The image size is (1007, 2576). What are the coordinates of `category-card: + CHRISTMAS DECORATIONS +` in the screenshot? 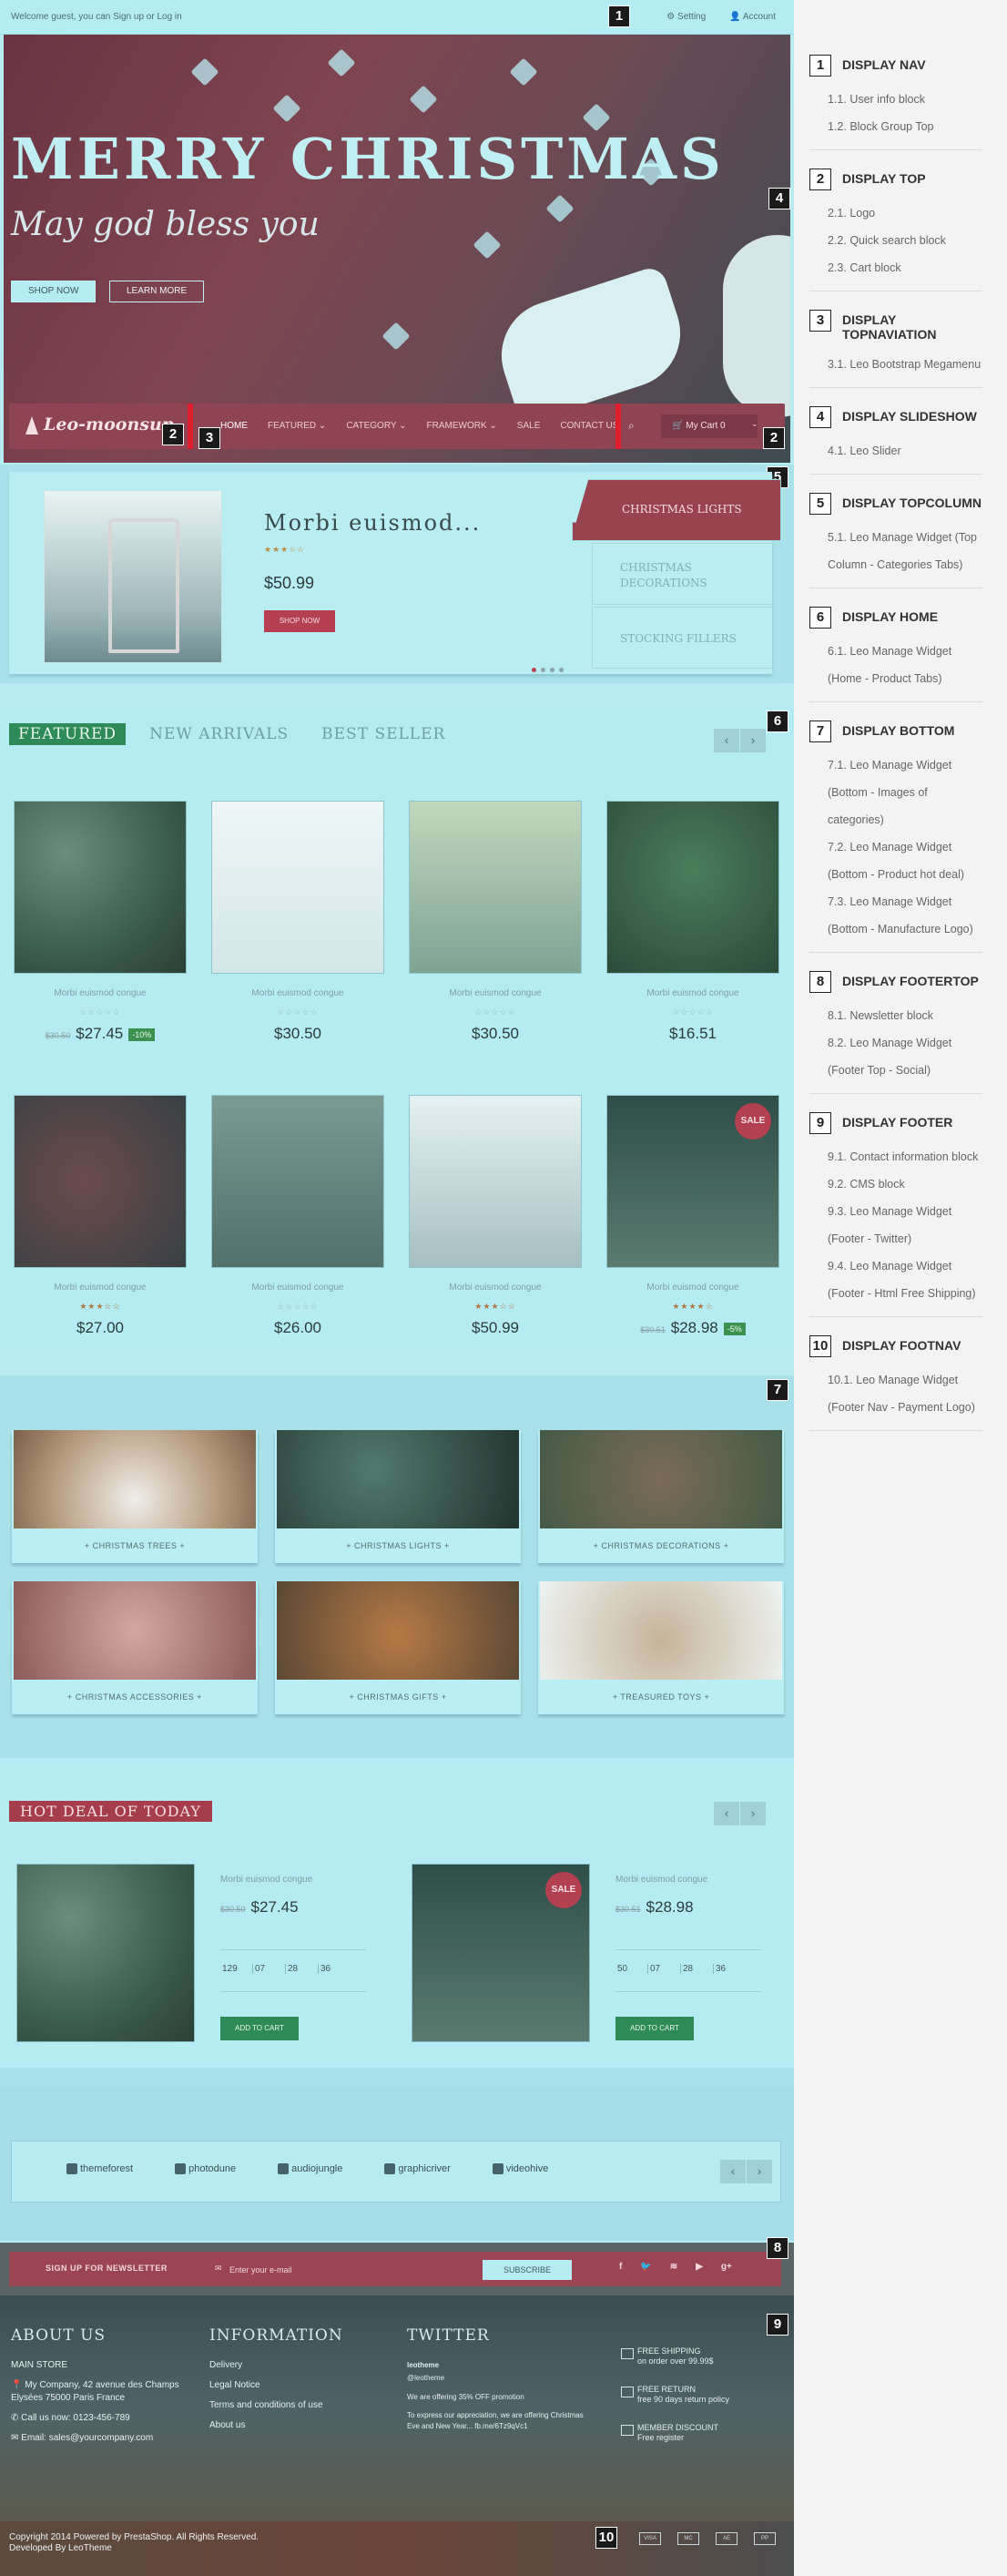 It's located at (661, 1496).